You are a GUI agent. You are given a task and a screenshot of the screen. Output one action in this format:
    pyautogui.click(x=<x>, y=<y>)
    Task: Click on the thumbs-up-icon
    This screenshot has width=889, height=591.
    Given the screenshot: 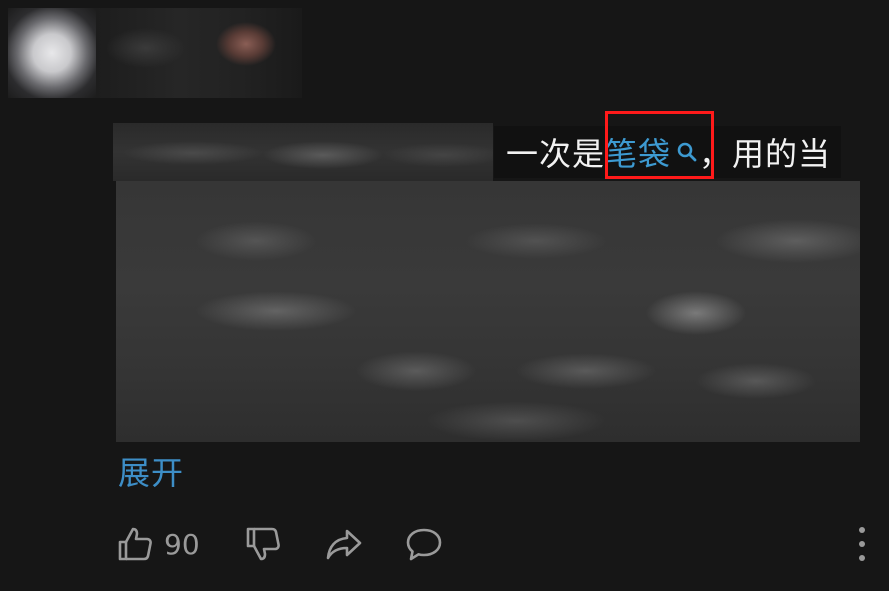 What is the action you would take?
    pyautogui.click(x=135, y=544)
    